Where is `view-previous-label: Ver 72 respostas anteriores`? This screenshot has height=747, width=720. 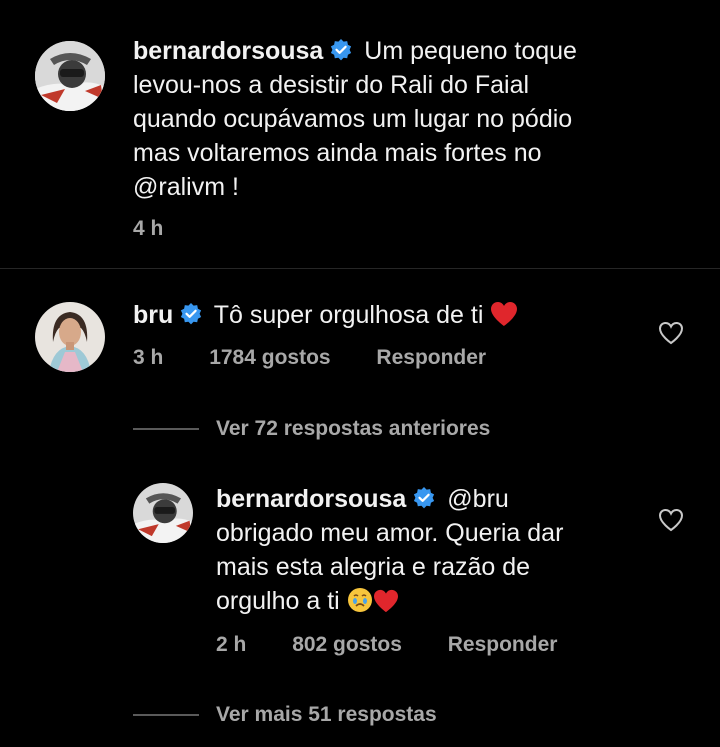
view-previous-label: Ver 72 respostas anteriores is located at coordinates (353, 429).